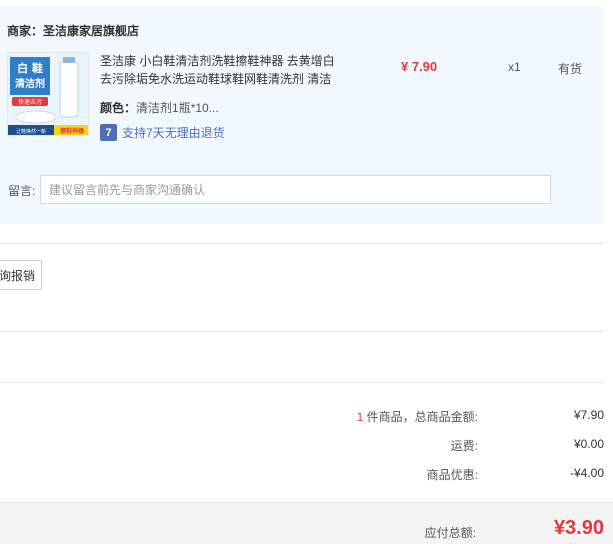 This screenshot has width=613, height=544. I want to click on discount-label: 商品优惠:, so click(452, 475).